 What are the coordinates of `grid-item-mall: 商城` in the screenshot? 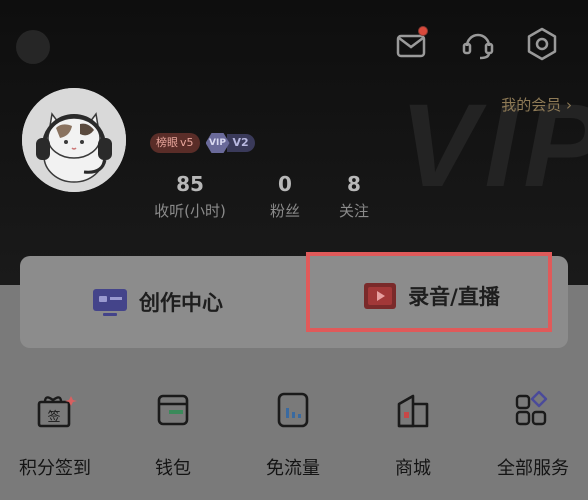 It's located at (413, 434).